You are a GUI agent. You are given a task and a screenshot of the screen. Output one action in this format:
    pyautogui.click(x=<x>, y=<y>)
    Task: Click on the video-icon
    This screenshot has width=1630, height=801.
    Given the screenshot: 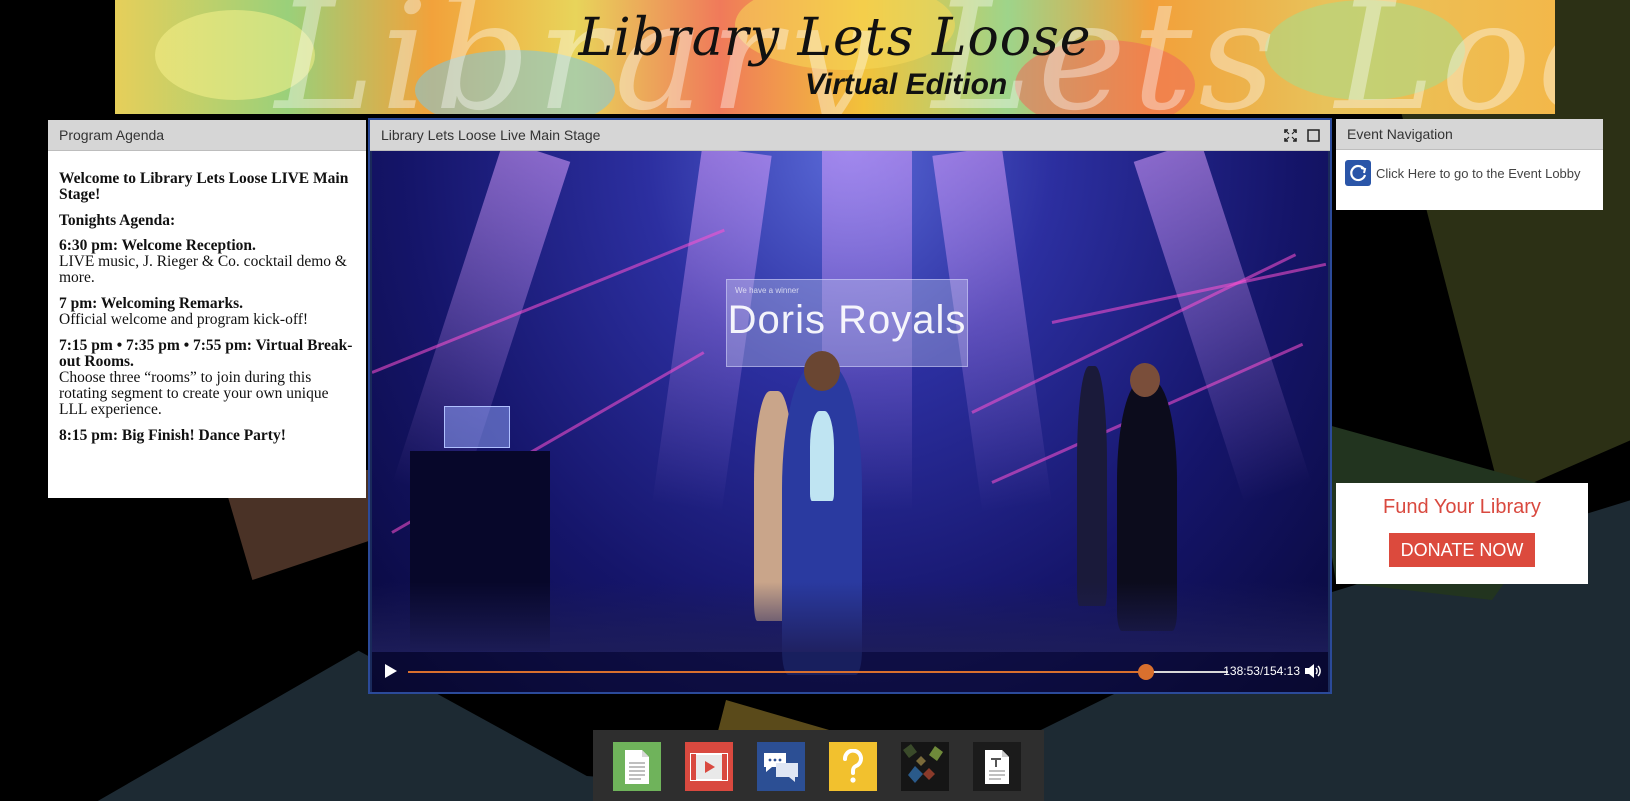 What is the action you would take?
    pyautogui.click(x=709, y=766)
    